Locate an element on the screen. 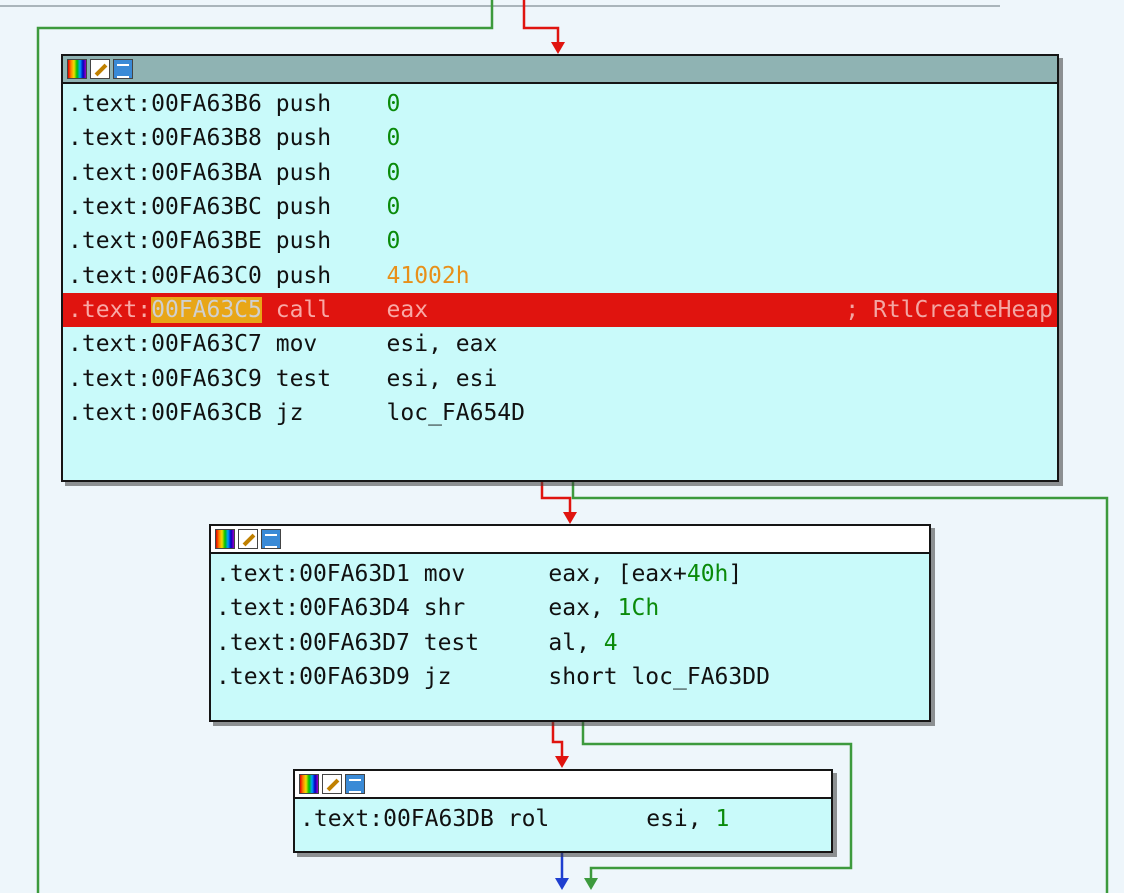 The width and height of the screenshot is (1124, 893). arrow-block1-block2 is located at coordinates (570, 518).